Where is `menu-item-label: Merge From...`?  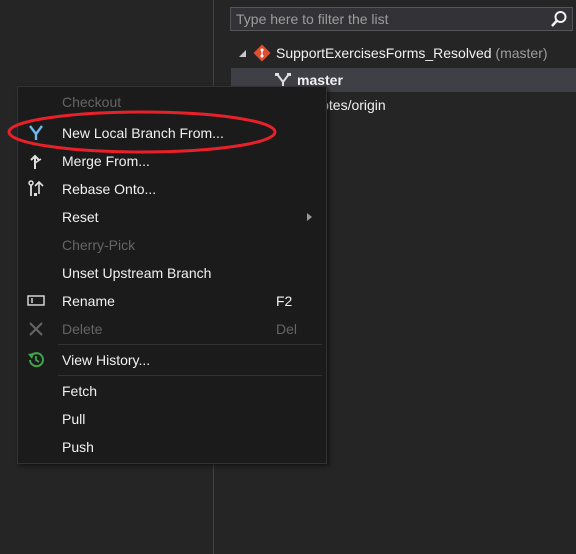
menu-item-label: Merge From... is located at coordinates (106, 161).